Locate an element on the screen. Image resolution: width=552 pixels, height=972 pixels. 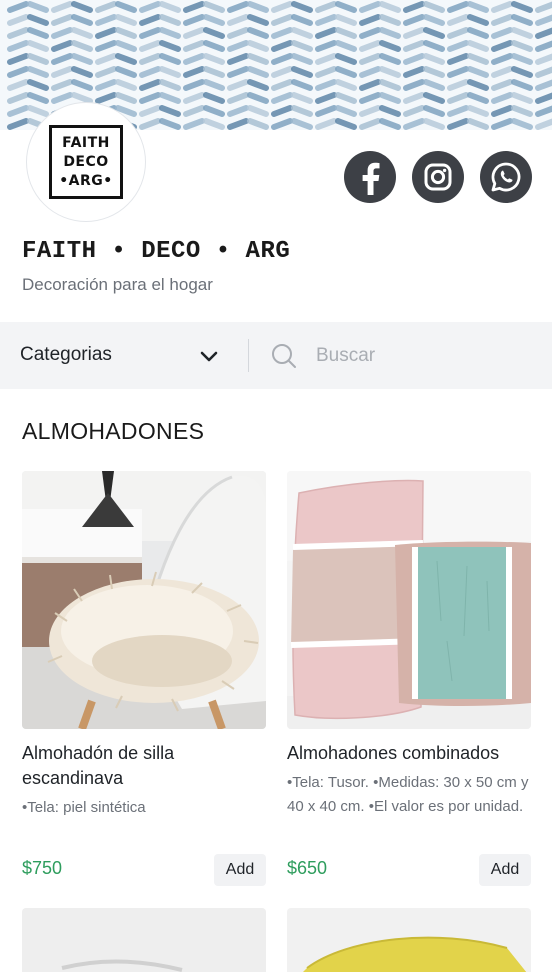
logo-line-2: DECO is located at coordinates (86, 161).